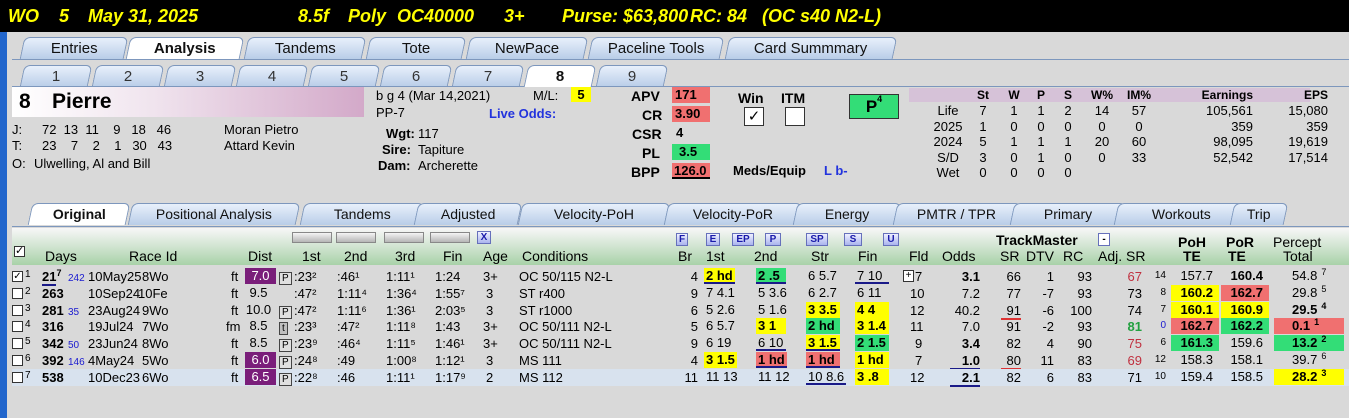 The width and height of the screenshot is (1349, 418). What do you see at coordinates (114, 293) in the screenshot?
I see `row-raceid: 10Sep24` at bounding box center [114, 293].